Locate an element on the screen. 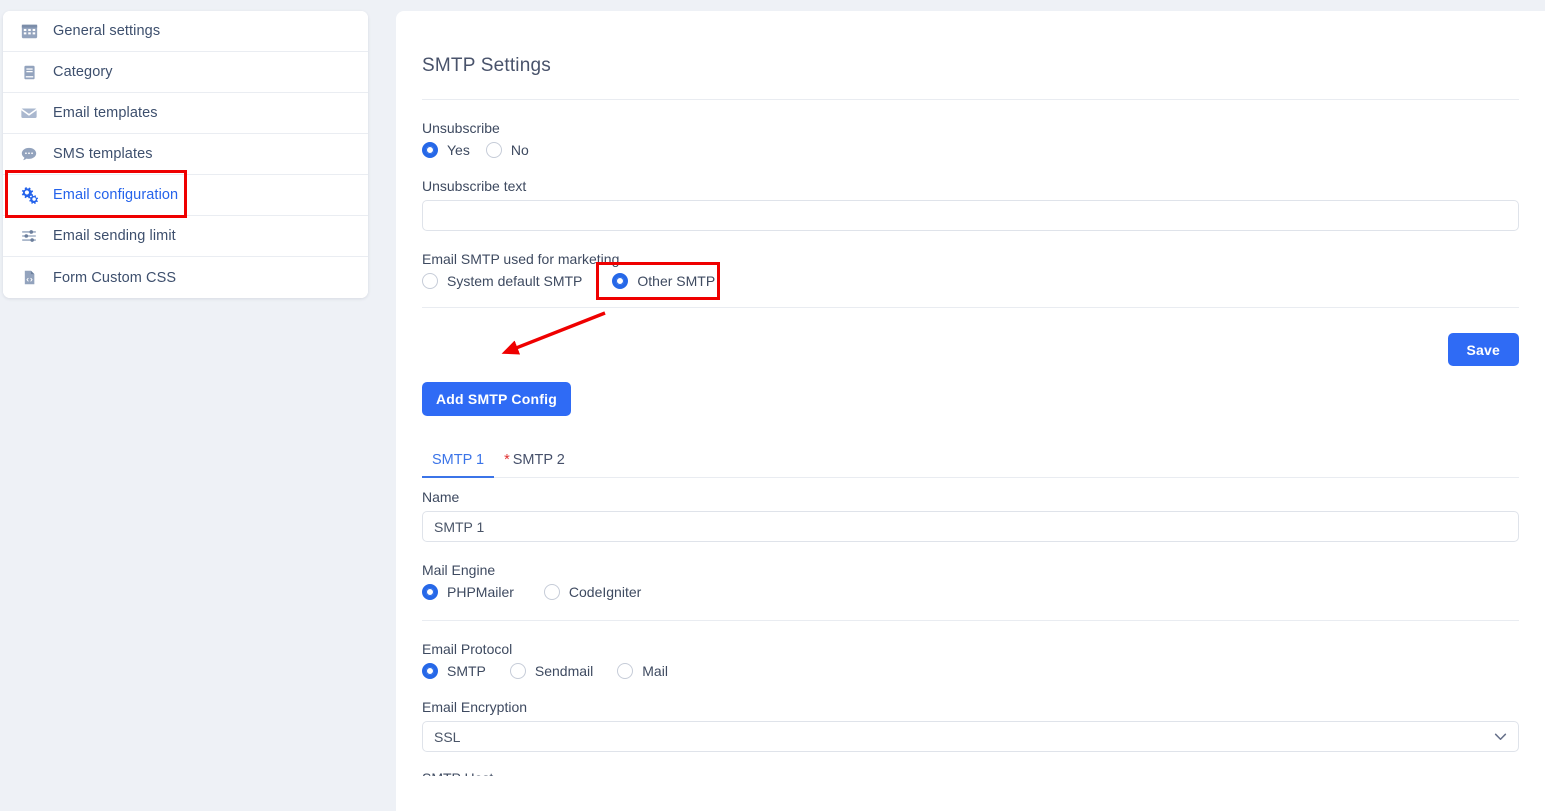 The width and height of the screenshot is (1545, 811). sidebar-item-form-custom-css: Form Custom CSS is located at coordinates (185, 277).